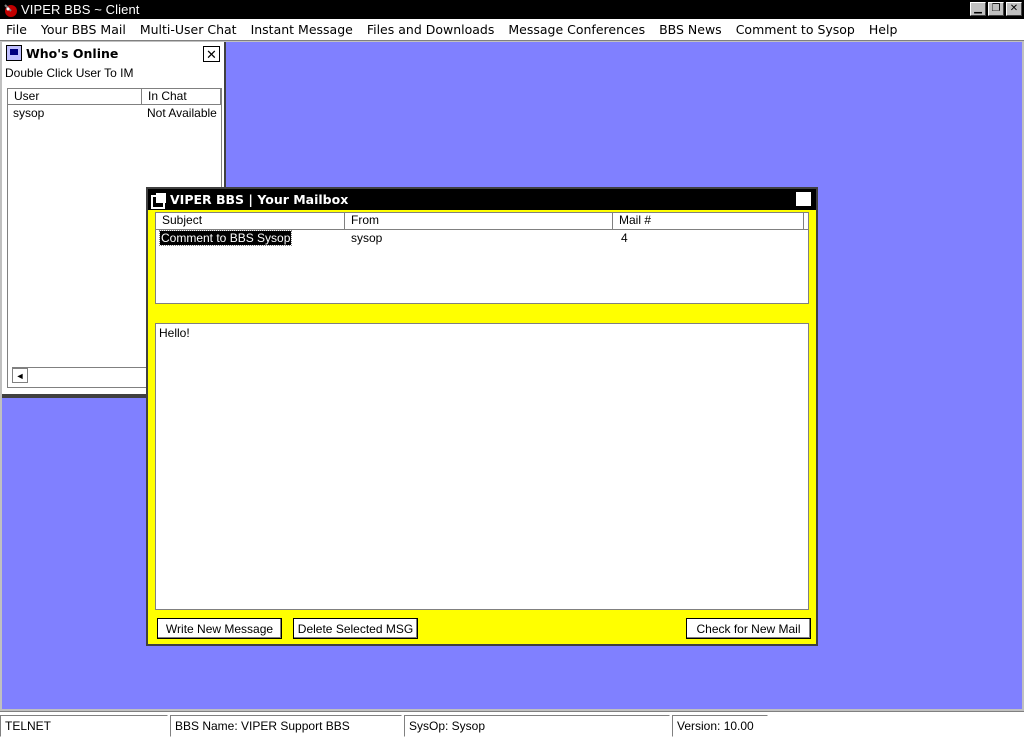  What do you see at coordinates (188, 29) in the screenshot?
I see `menu-multi-user-chat: Multi-User Chat` at bounding box center [188, 29].